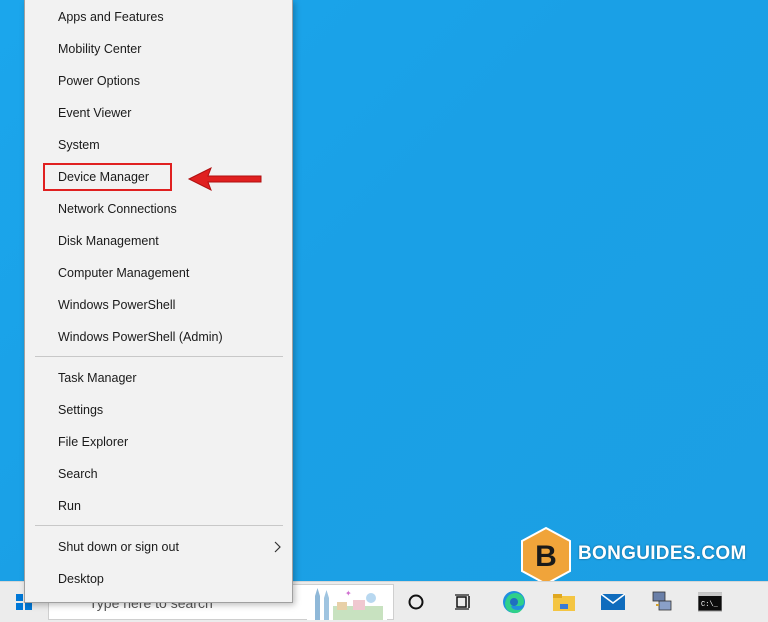 The width and height of the screenshot is (768, 622). What do you see at coordinates (158, 474) in the screenshot?
I see `menu-item-search: Search` at bounding box center [158, 474].